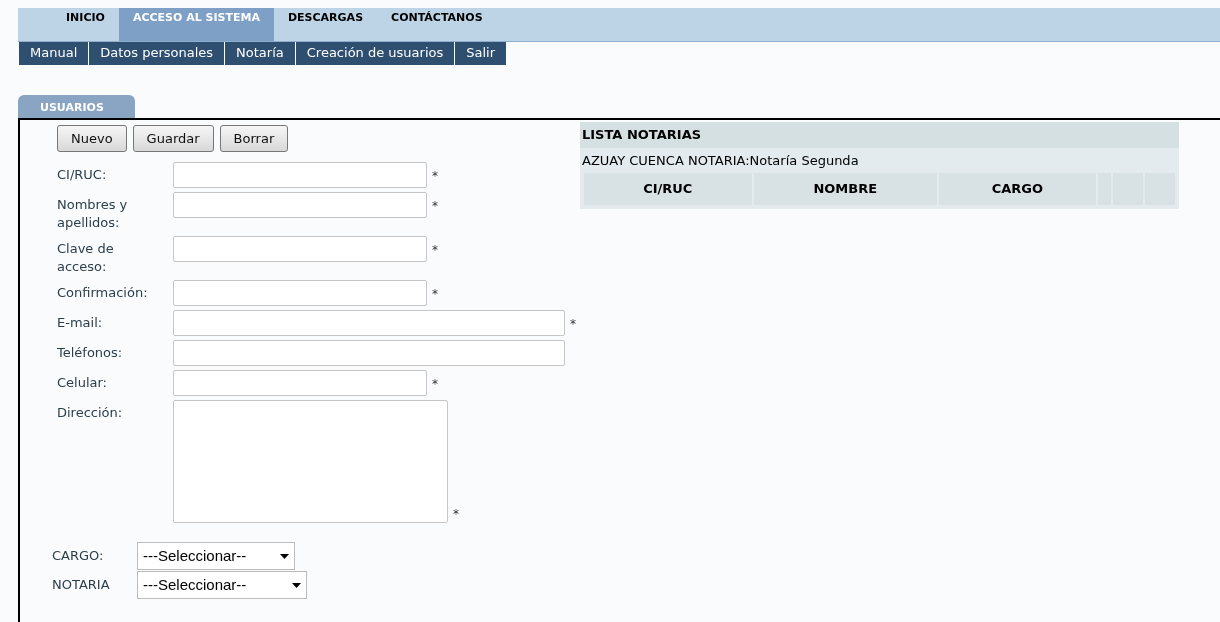 The height and width of the screenshot is (622, 1220). What do you see at coordinates (93, 214) in the screenshot?
I see `field-label: Nombres y apellidos:` at bounding box center [93, 214].